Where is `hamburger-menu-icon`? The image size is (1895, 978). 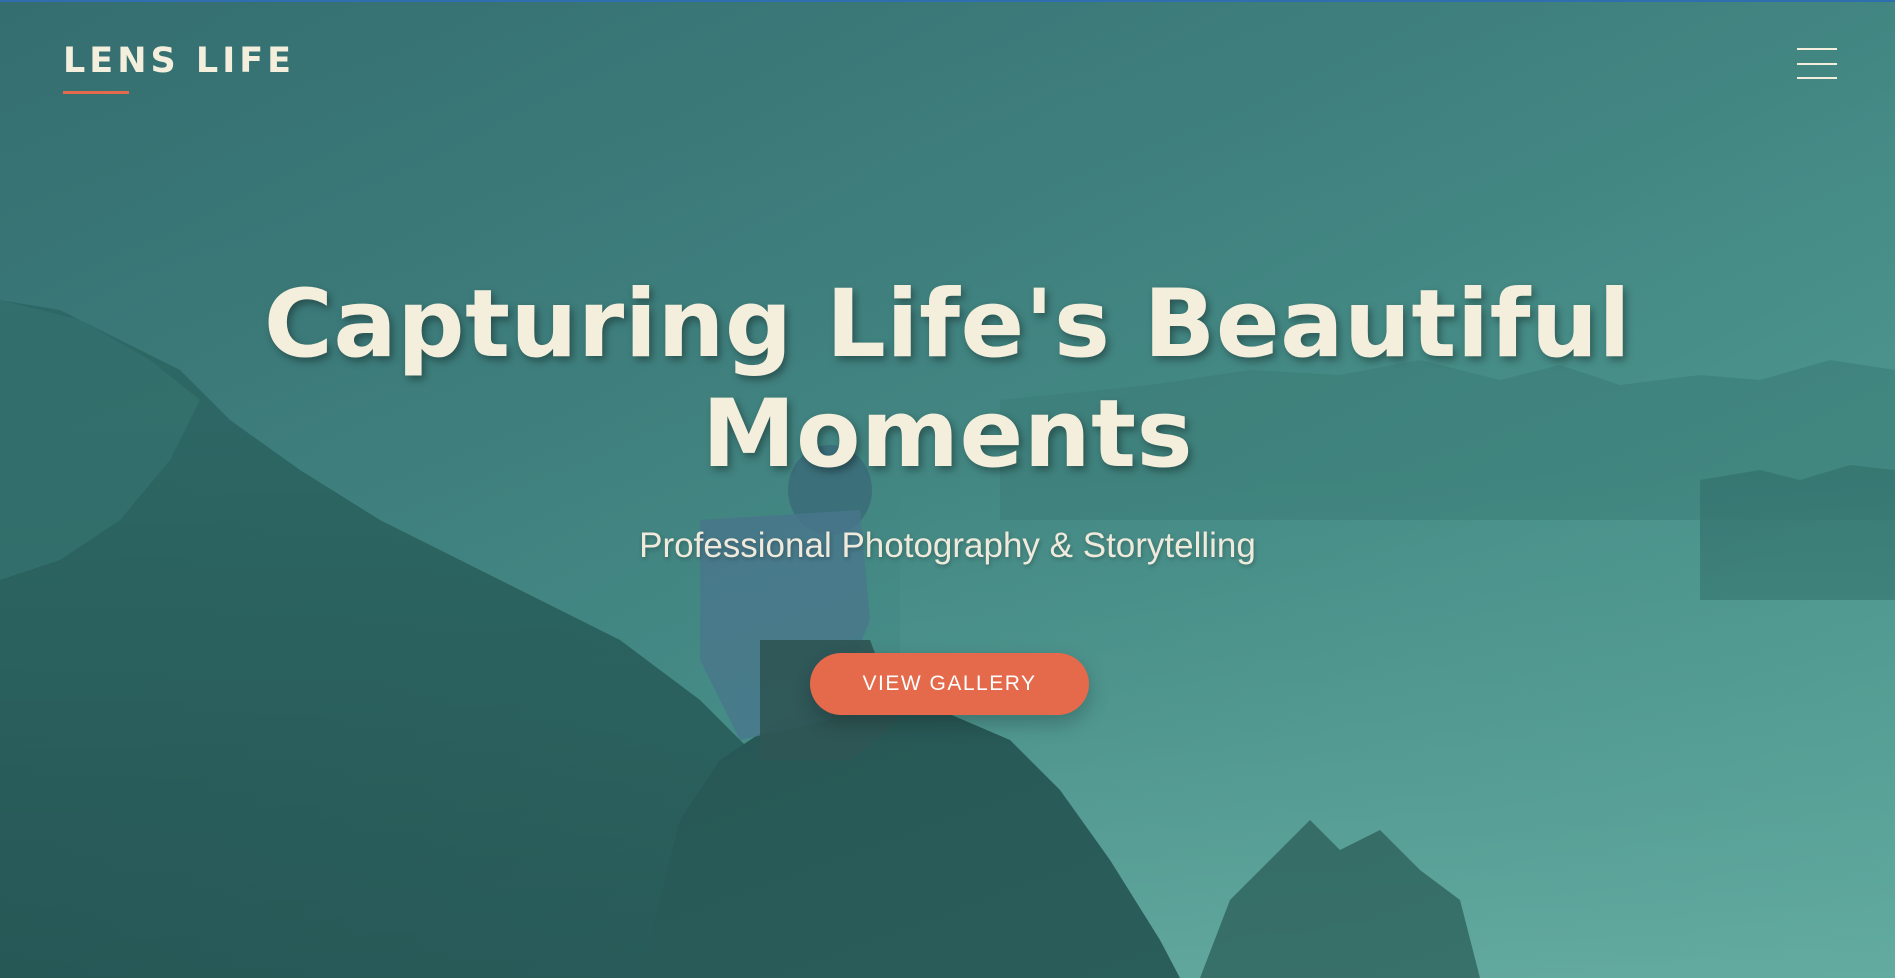 hamburger-menu-icon is located at coordinates (1817, 64).